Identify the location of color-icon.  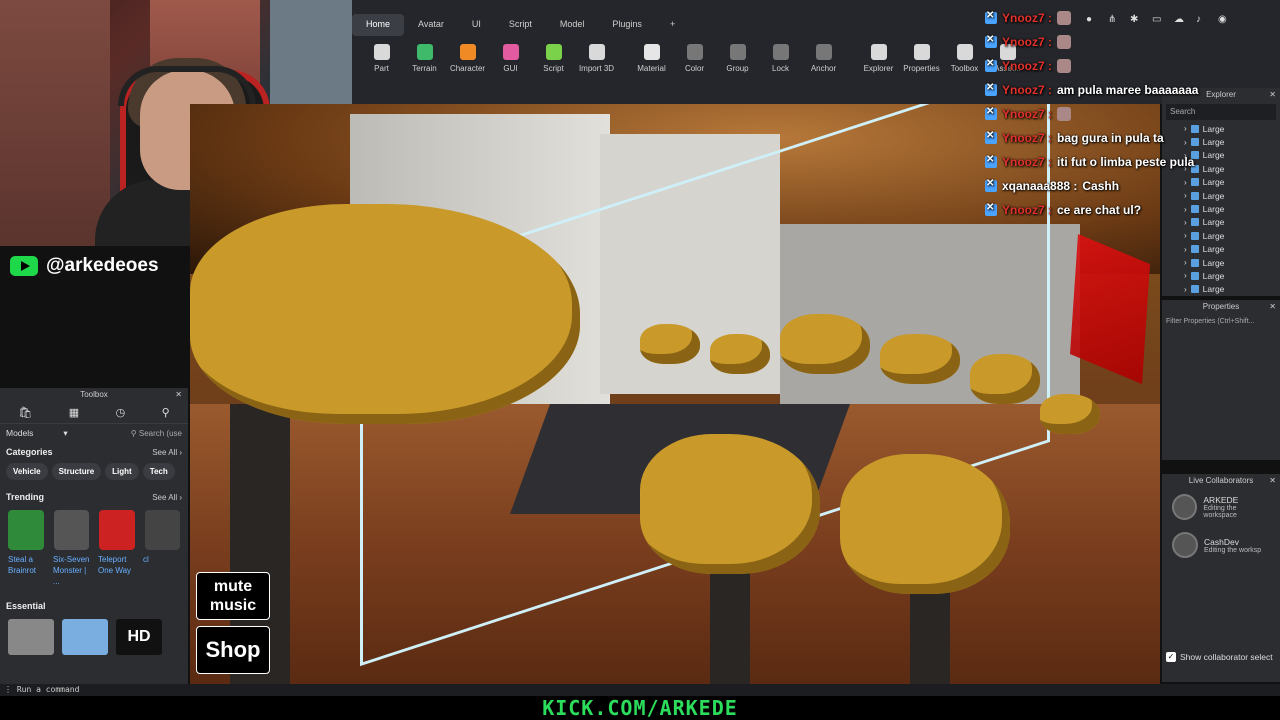
(694, 52).